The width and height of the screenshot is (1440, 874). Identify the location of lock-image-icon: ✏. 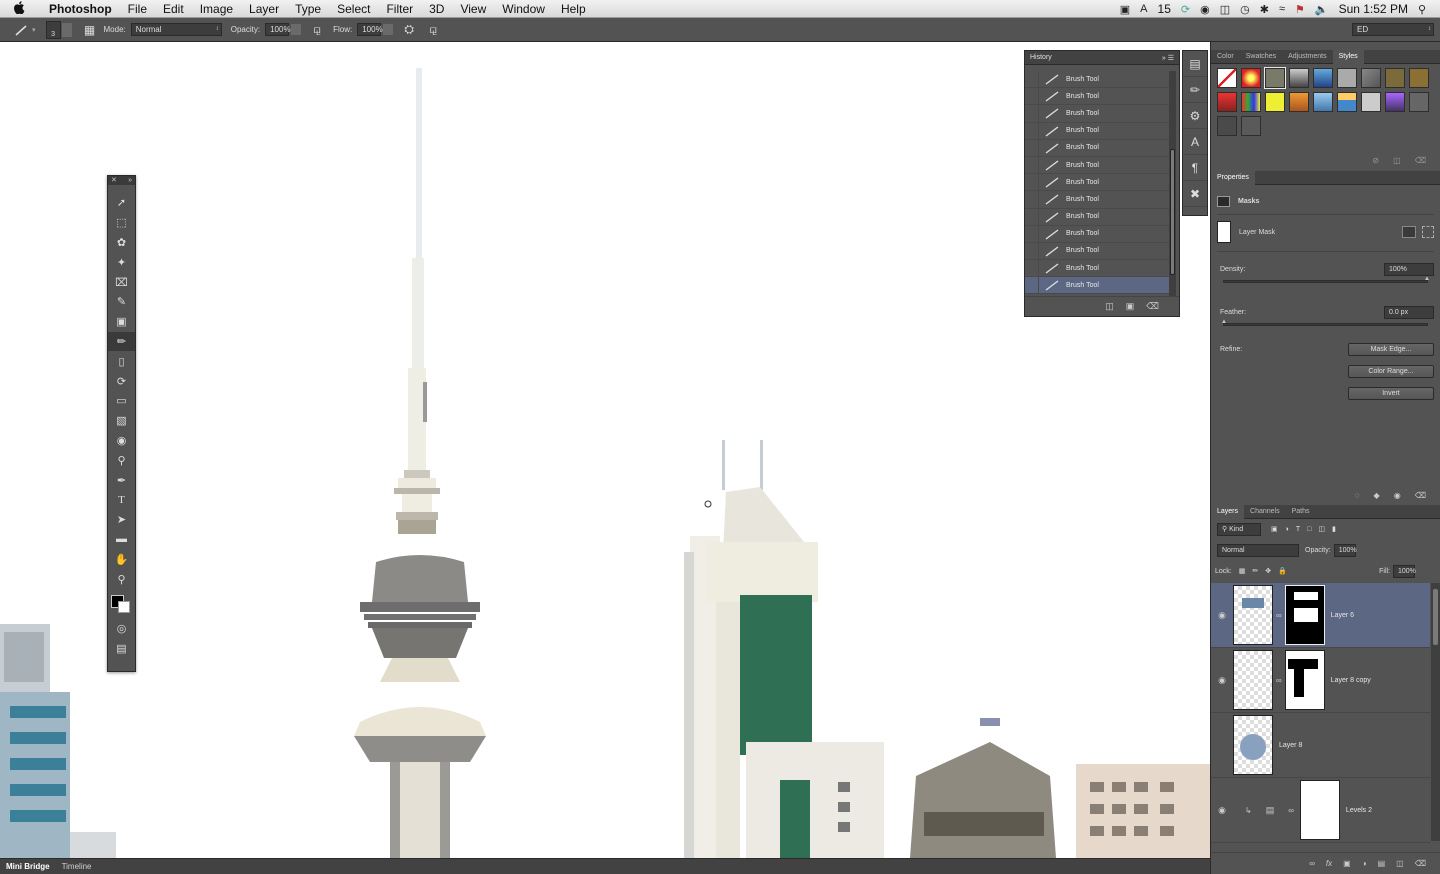
(1255, 571).